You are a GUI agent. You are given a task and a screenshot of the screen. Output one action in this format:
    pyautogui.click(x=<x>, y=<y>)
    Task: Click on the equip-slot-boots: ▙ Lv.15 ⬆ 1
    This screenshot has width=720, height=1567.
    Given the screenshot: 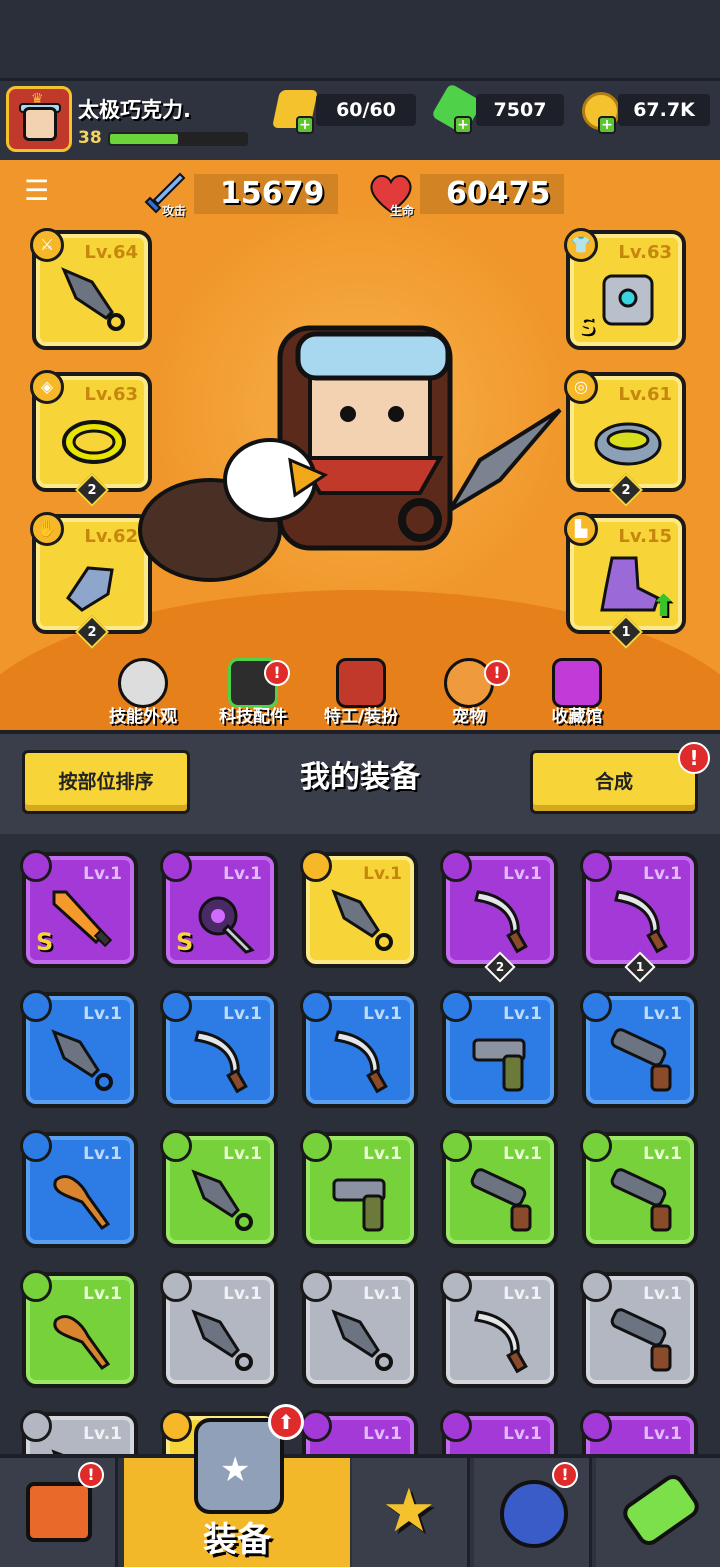 What is the action you would take?
    pyautogui.click(x=625, y=580)
    